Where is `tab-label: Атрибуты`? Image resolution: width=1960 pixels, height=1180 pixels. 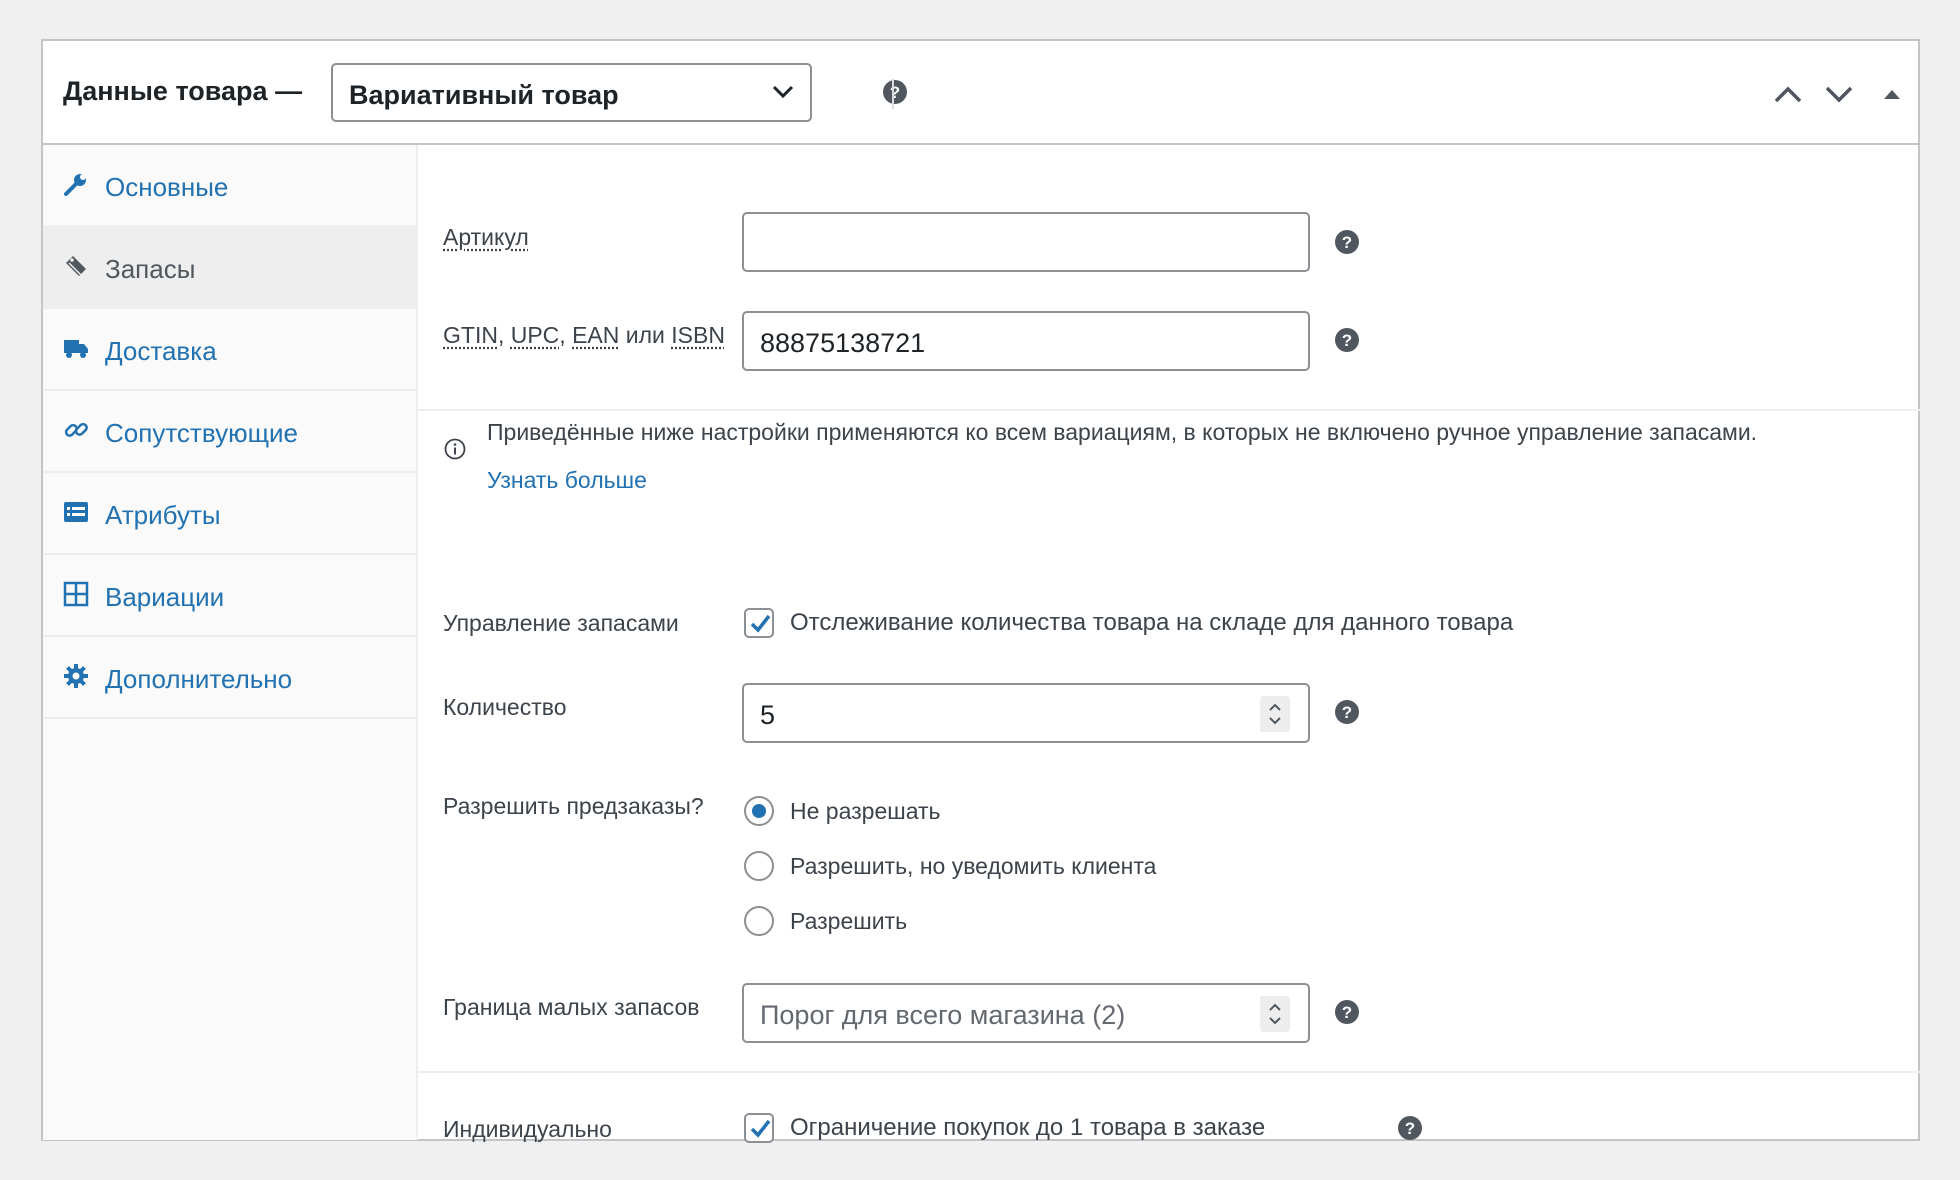 tab-label: Атрибуты is located at coordinates (163, 515).